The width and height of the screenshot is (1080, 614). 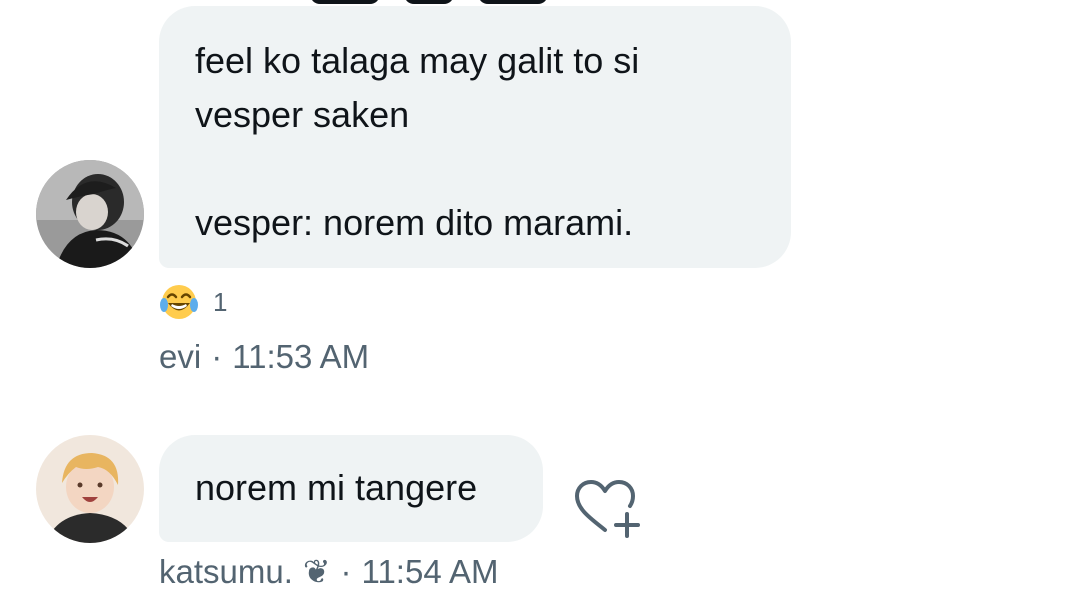 What do you see at coordinates (179, 302) in the screenshot?
I see `face-with-tears-of-joy-icon` at bounding box center [179, 302].